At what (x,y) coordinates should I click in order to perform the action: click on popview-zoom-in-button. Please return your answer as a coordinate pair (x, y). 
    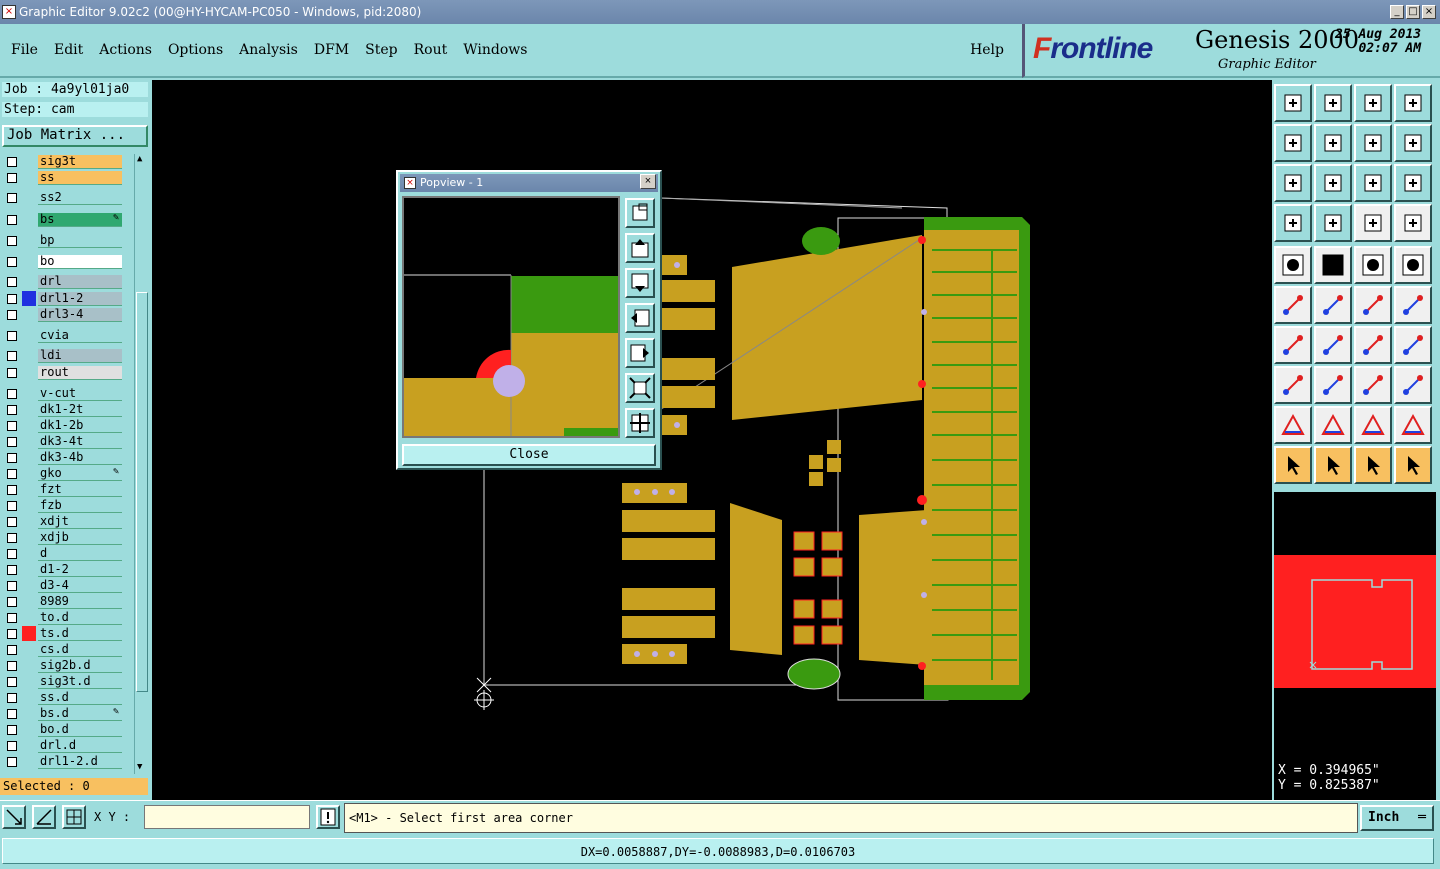
    Looking at the image, I should click on (640, 423).